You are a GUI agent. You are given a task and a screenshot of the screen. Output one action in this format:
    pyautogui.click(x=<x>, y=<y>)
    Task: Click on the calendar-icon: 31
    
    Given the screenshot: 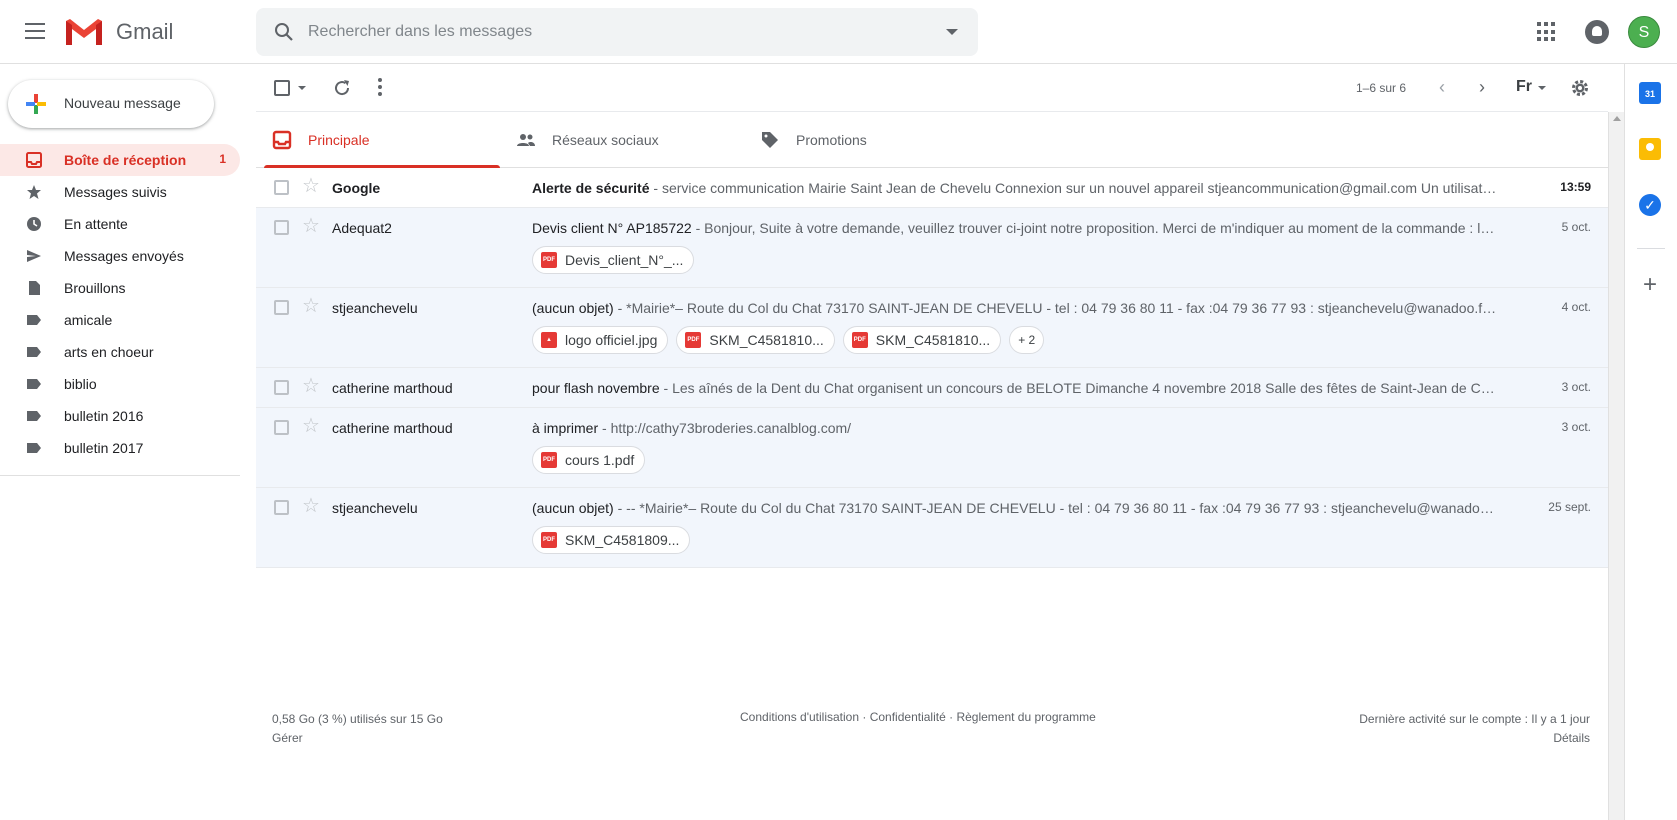 What is the action you would take?
    pyautogui.click(x=1650, y=93)
    